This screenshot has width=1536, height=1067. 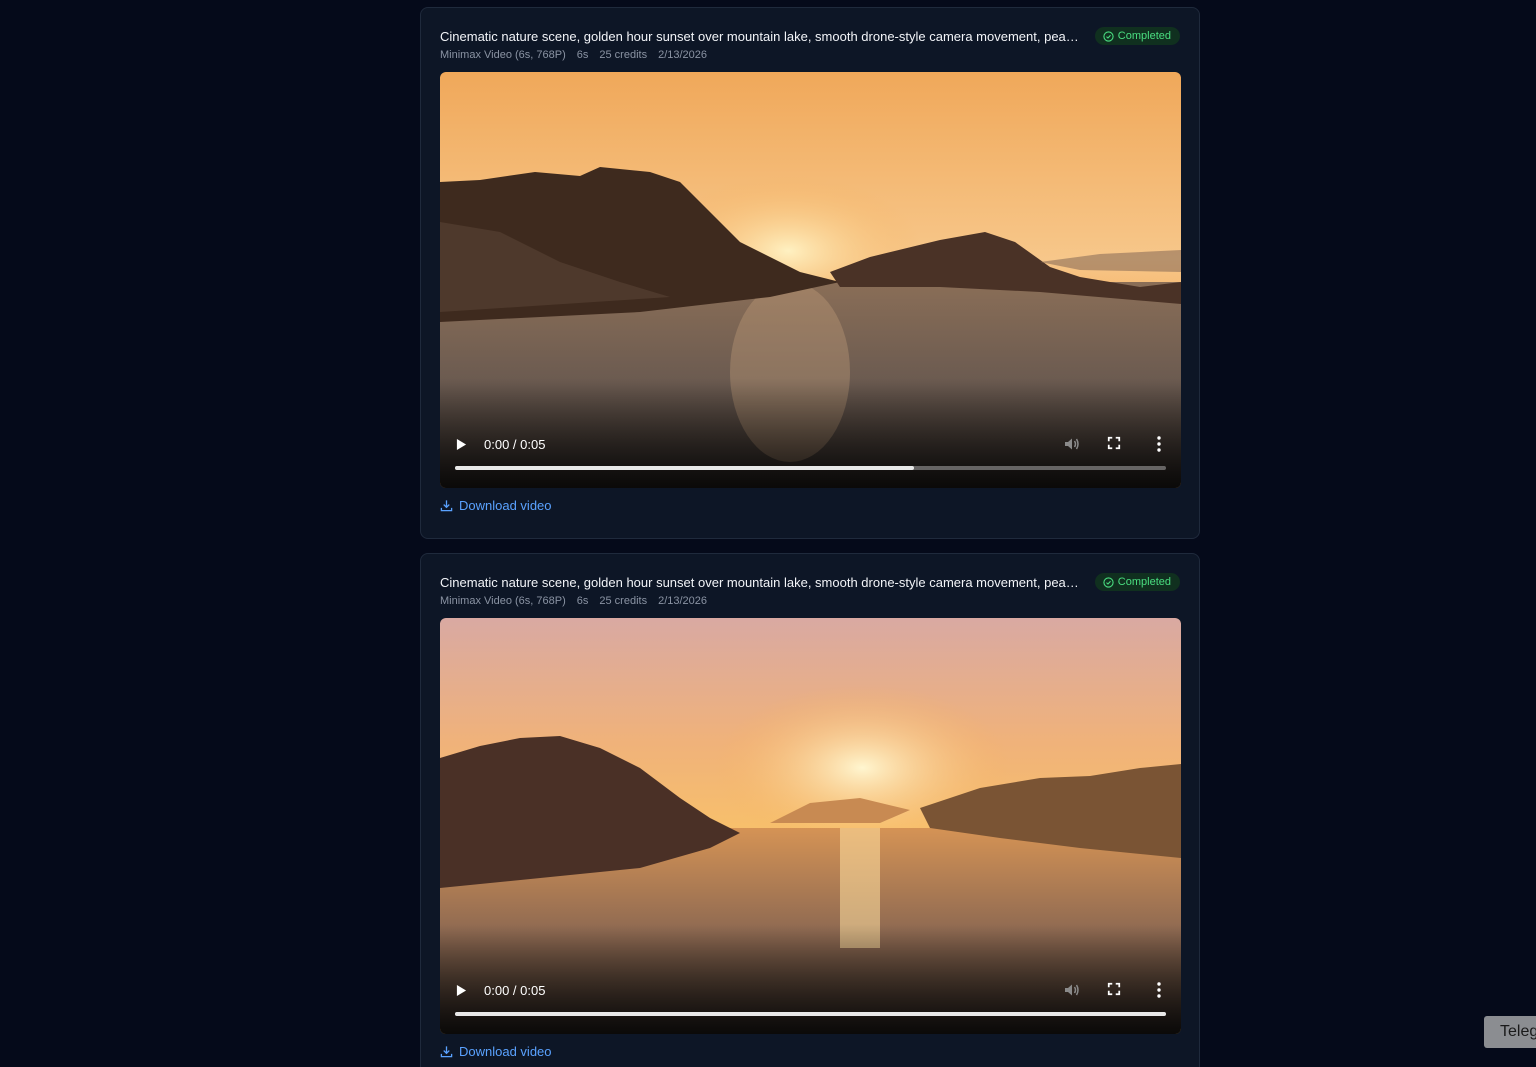 I want to click on telegram-button: Telegram, so click(x=1510, y=1032).